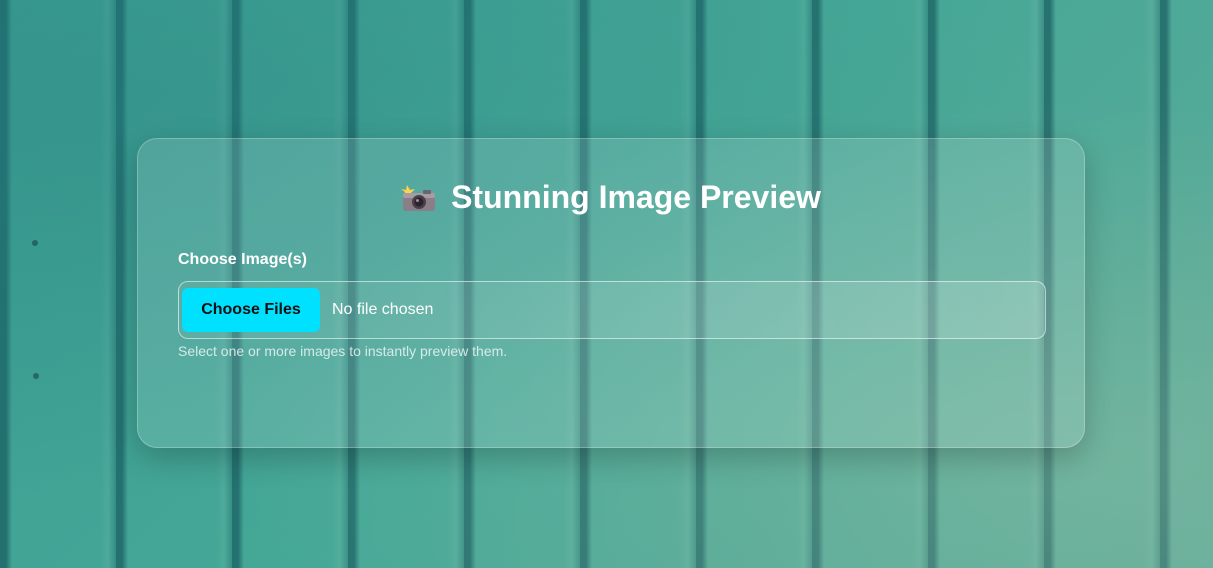  What do you see at coordinates (636, 197) in the screenshot?
I see `page-title-text: Stunning Image Preview` at bounding box center [636, 197].